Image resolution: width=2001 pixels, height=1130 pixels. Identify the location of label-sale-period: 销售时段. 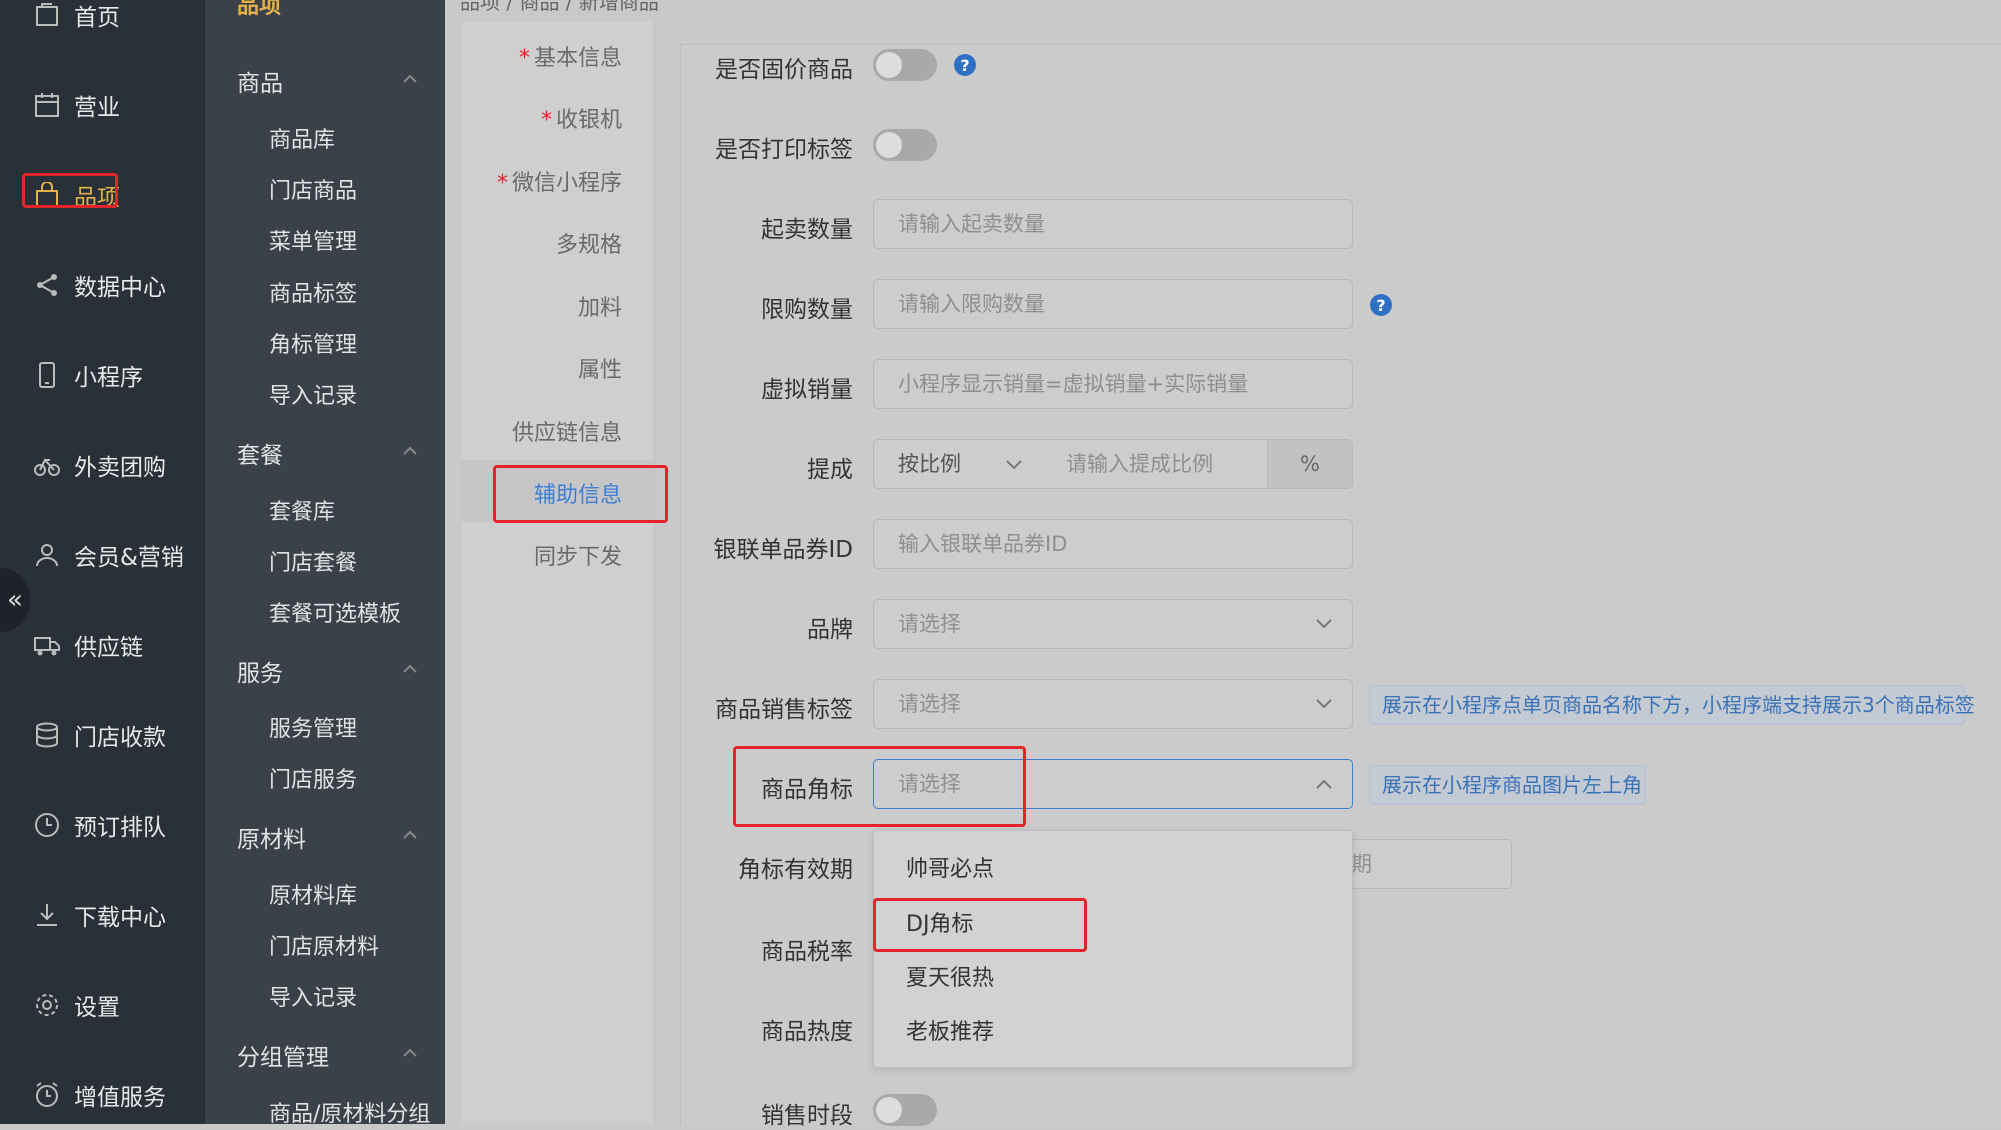
(807, 1116).